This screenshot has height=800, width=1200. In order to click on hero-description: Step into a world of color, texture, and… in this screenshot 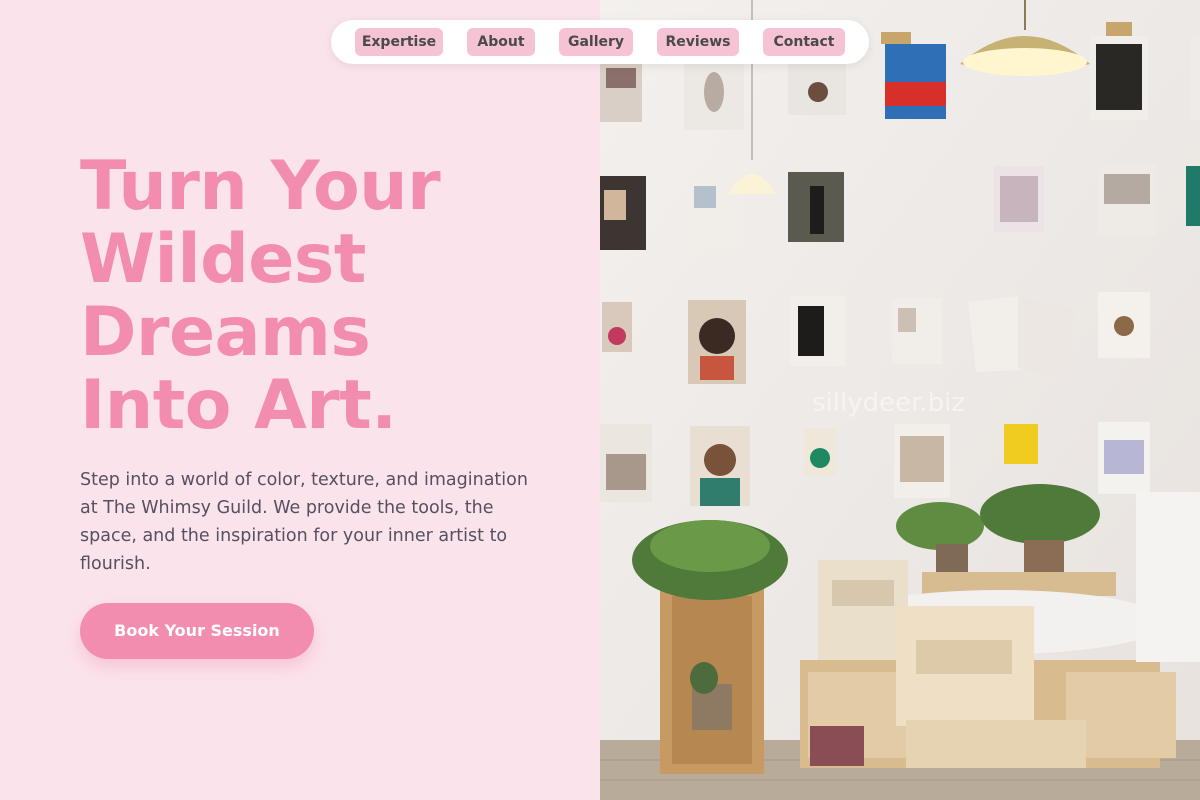, I will do `click(304, 522)`.